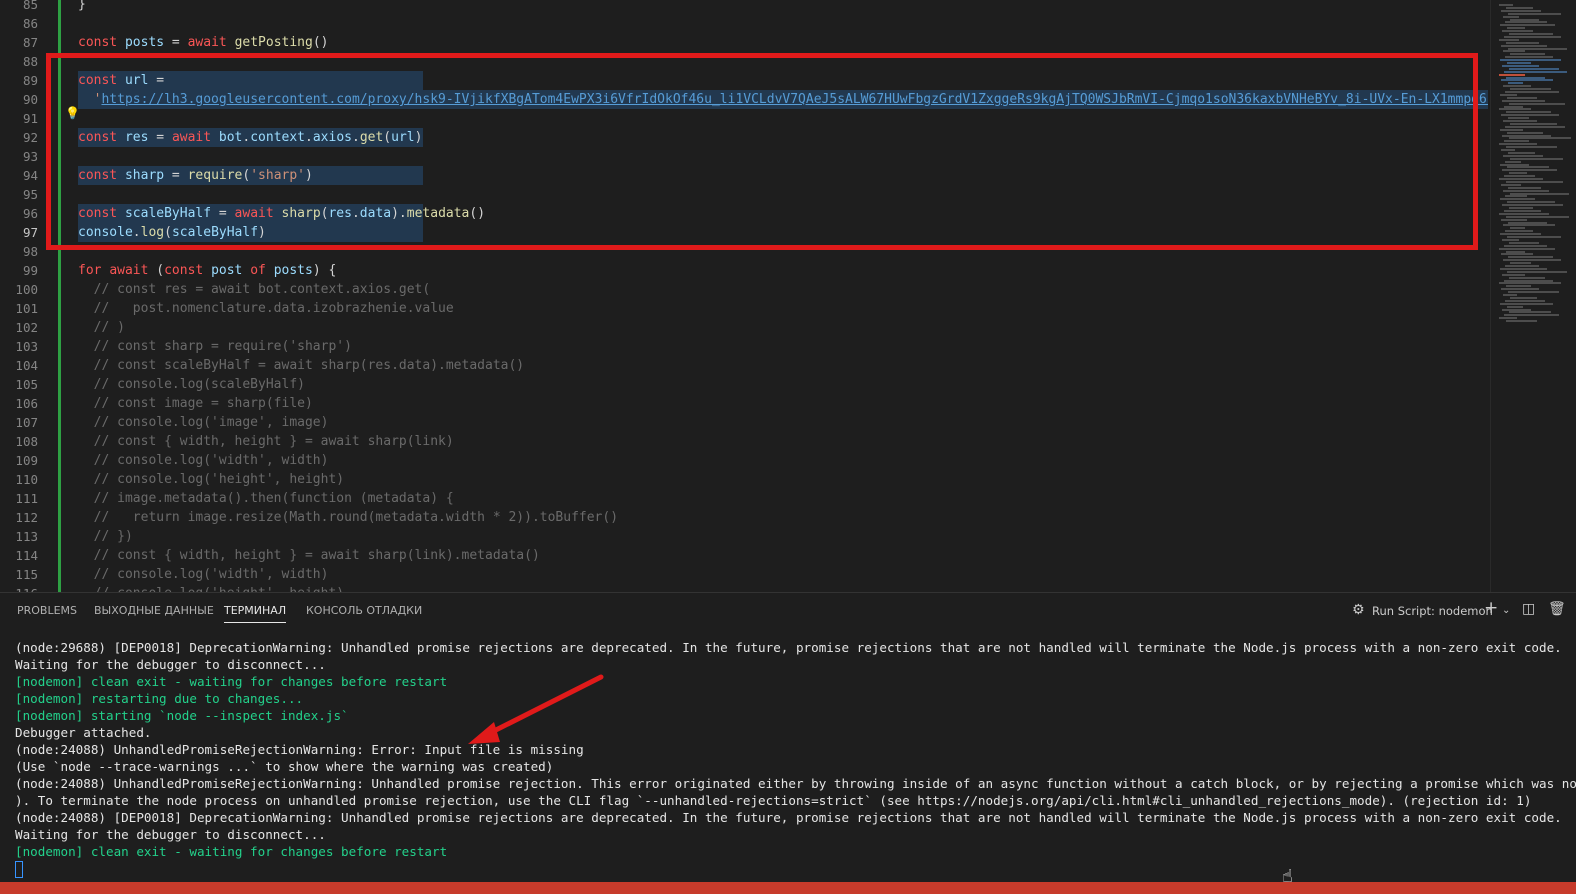 This screenshot has height=894, width=1576. I want to click on minimap, so click(1533, 296).